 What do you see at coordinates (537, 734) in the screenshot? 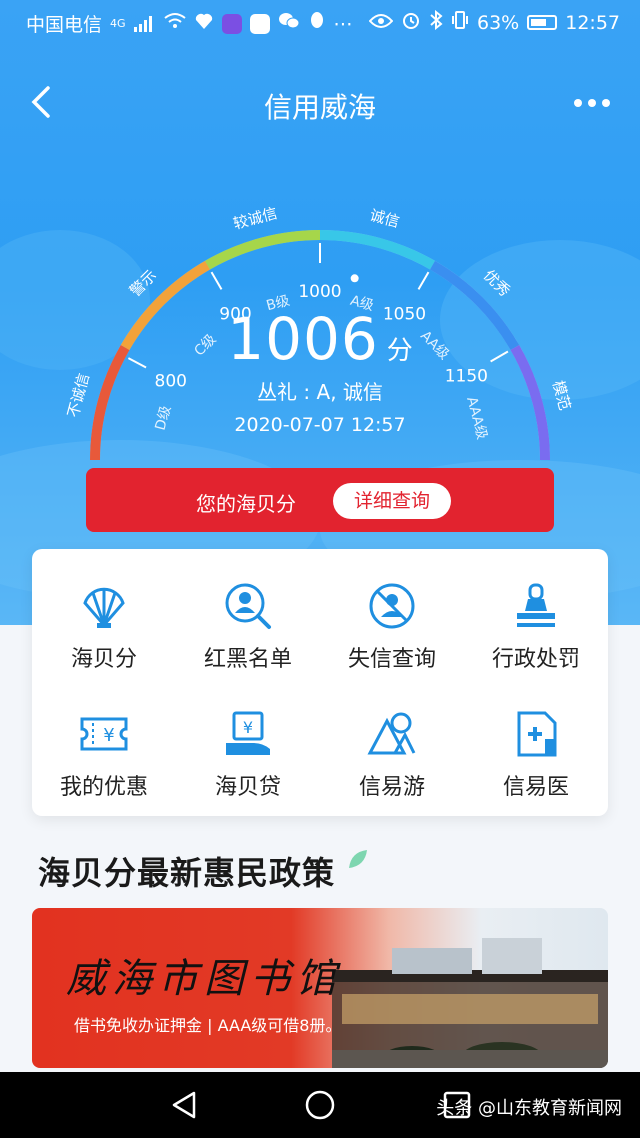
I see `medical-icon` at bounding box center [537, 734].